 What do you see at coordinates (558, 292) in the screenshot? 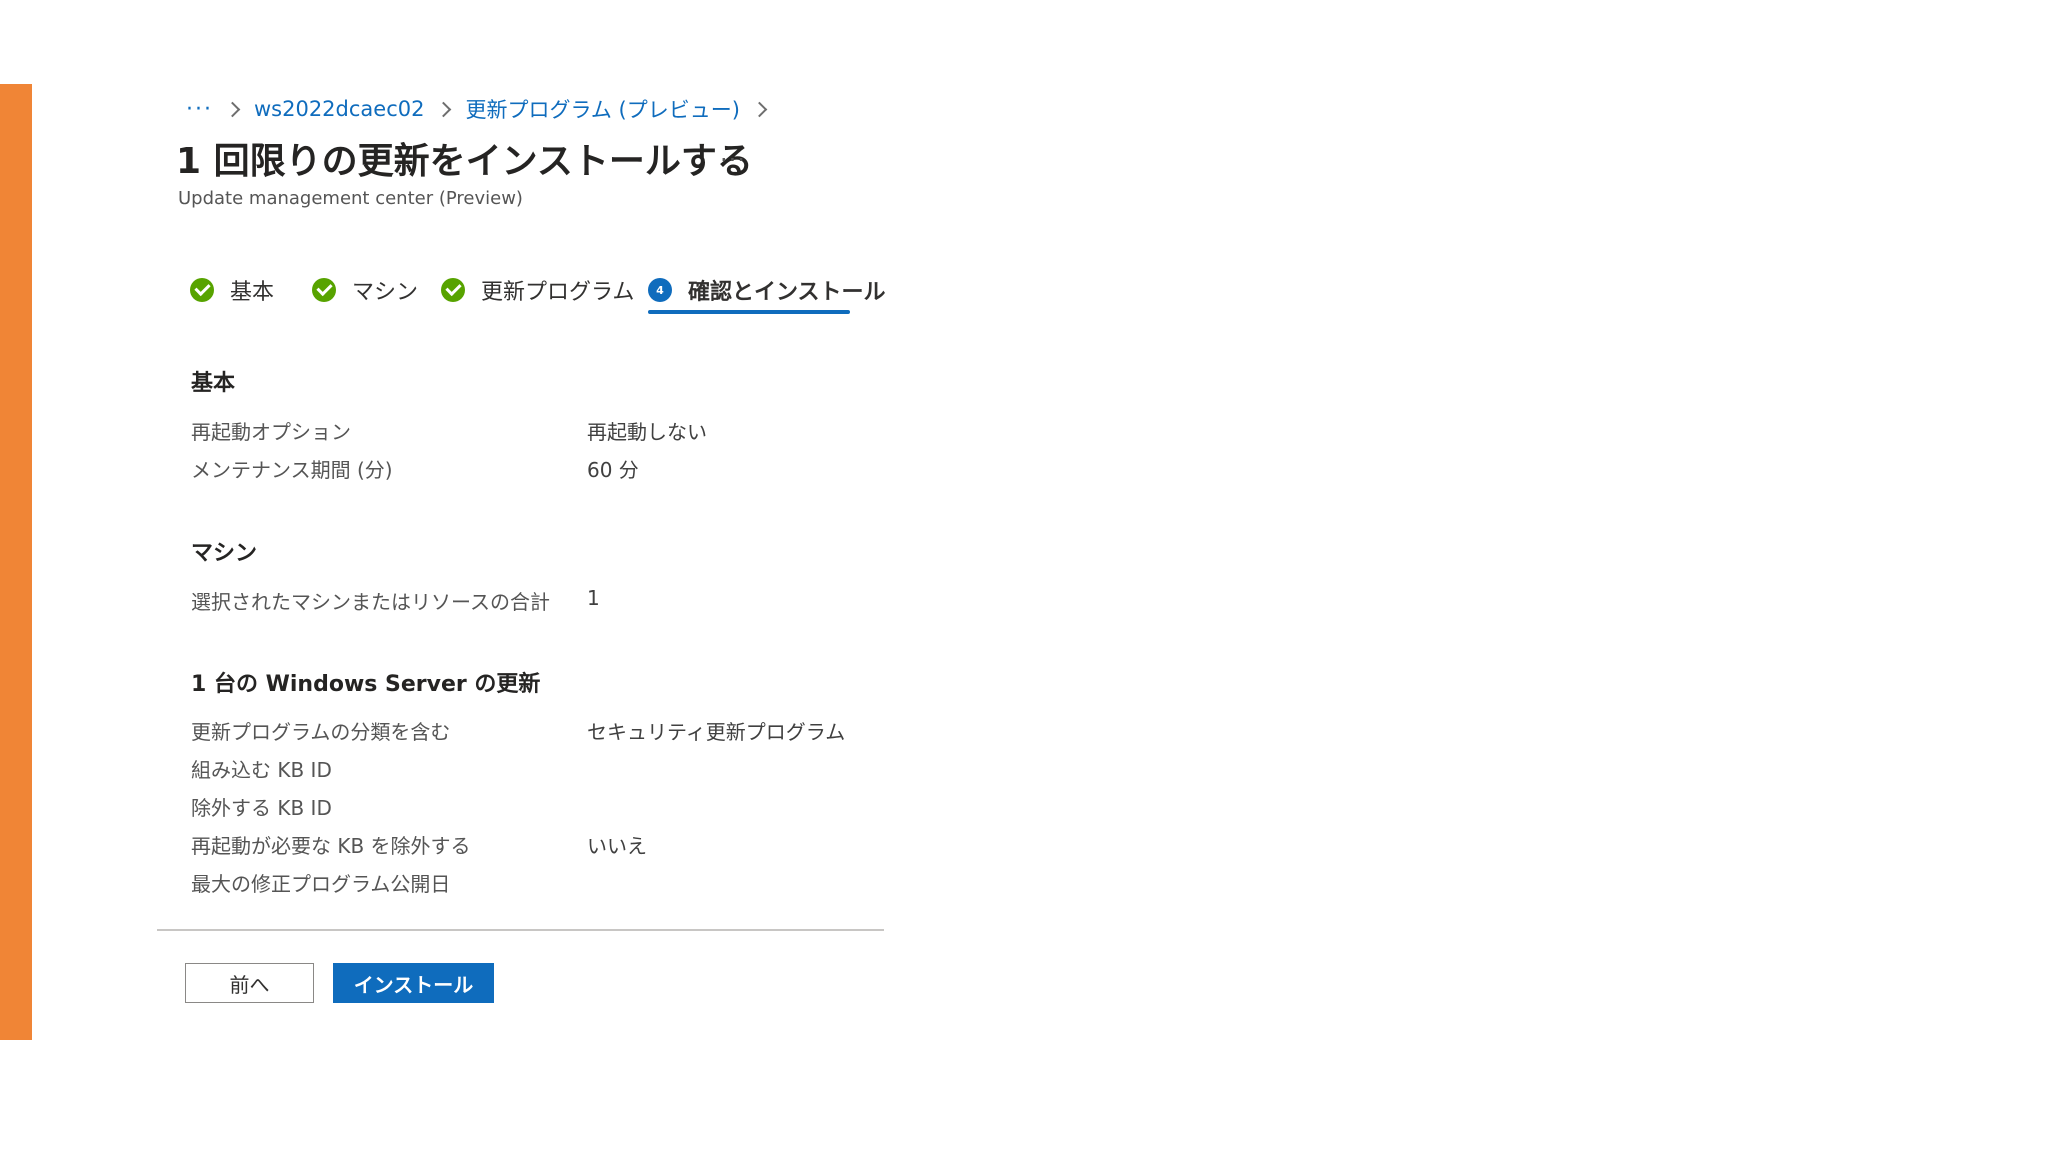
I see `tab-label: 更新プログラム` at bounding box center [558, 292].